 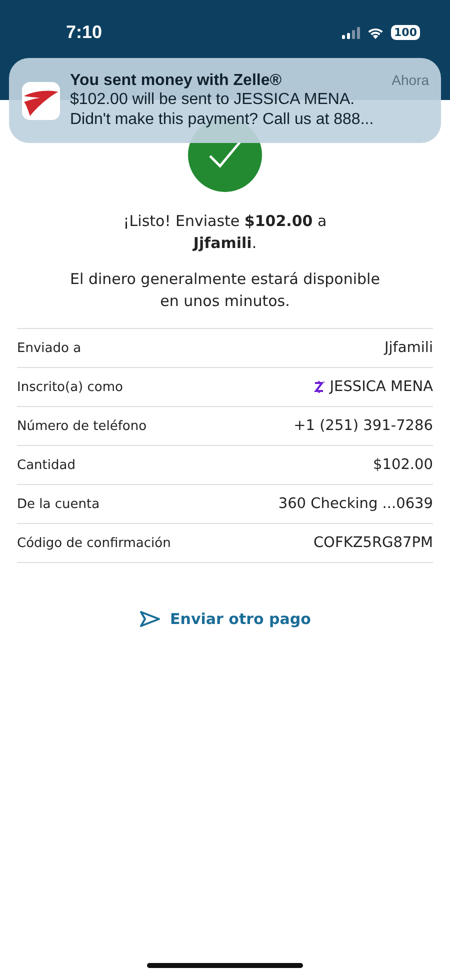 What do you see at coordinates (49, 348) in the screenshot?
I see `detail-label: Enviado a` at bounding box center [49, 348].